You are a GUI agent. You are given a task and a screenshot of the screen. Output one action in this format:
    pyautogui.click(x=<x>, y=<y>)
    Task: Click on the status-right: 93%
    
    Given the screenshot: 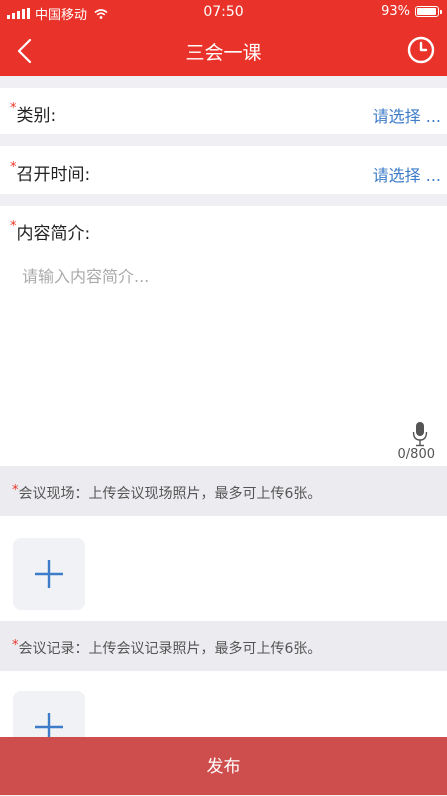 What is the action you would take?
    pyautogui.click(x=411, y=11)
    